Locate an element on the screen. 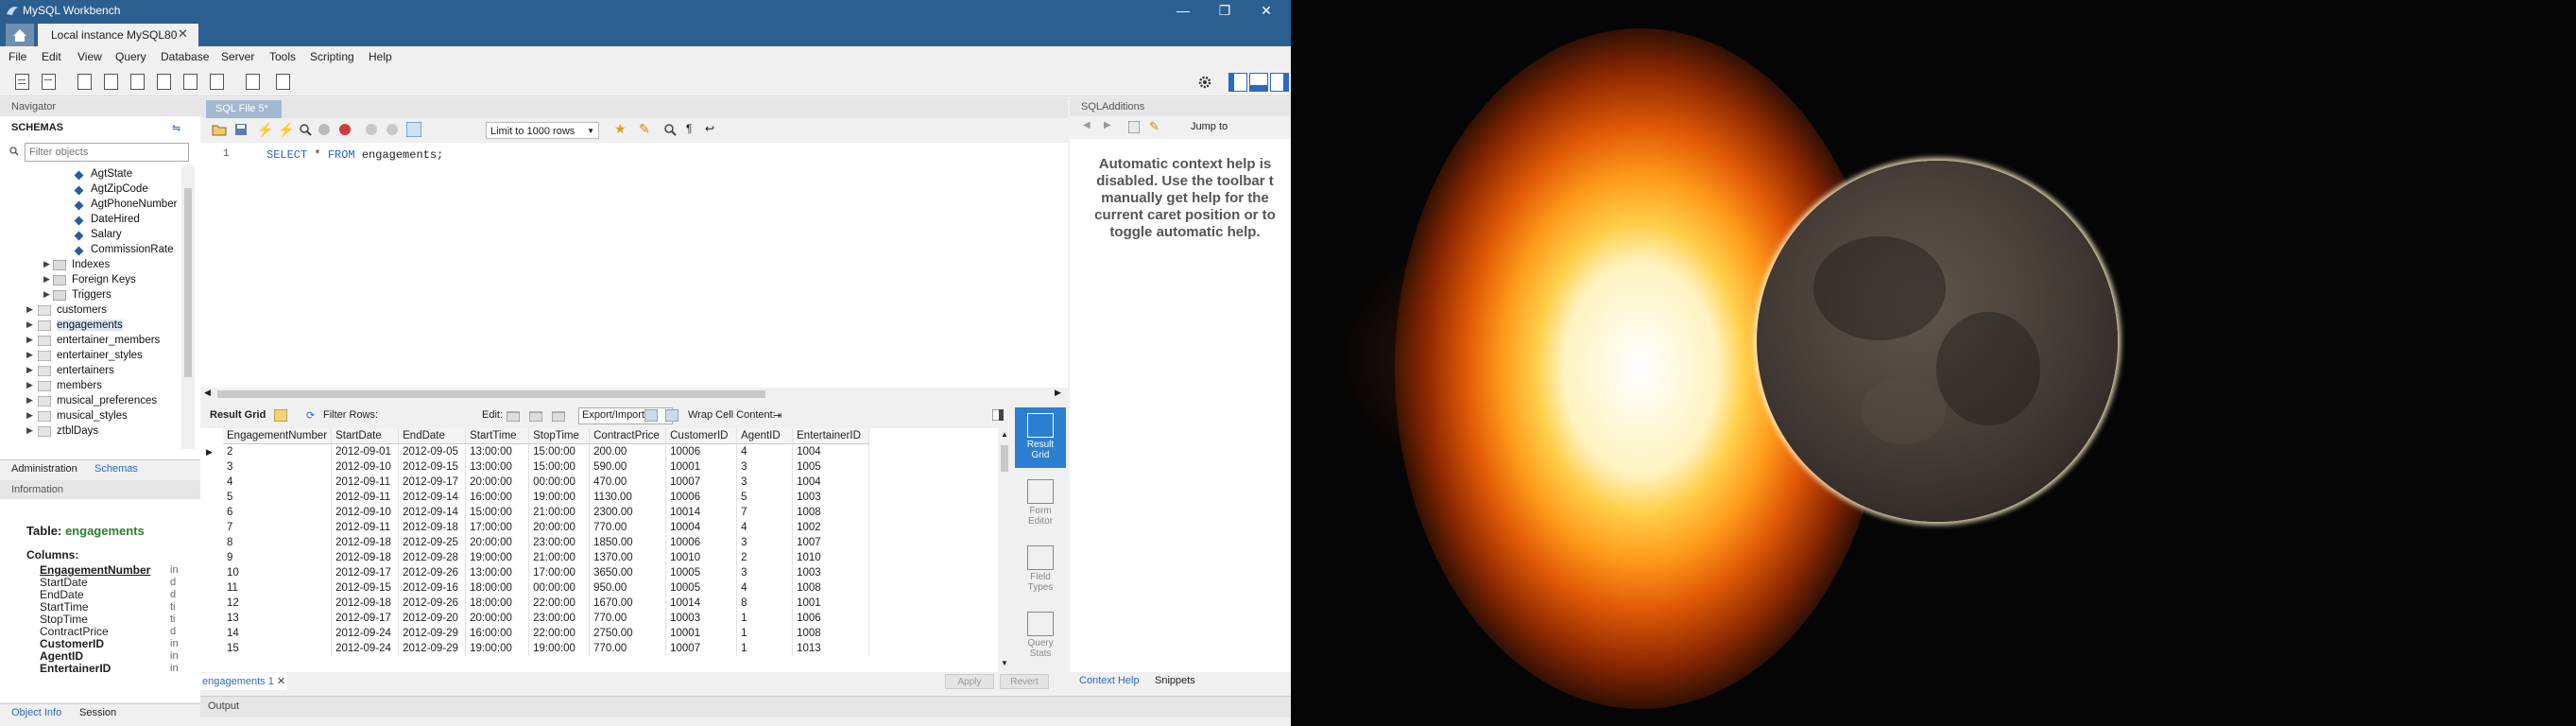  scroll-down-icon: ▼ is located at coordinates (1004, 663).